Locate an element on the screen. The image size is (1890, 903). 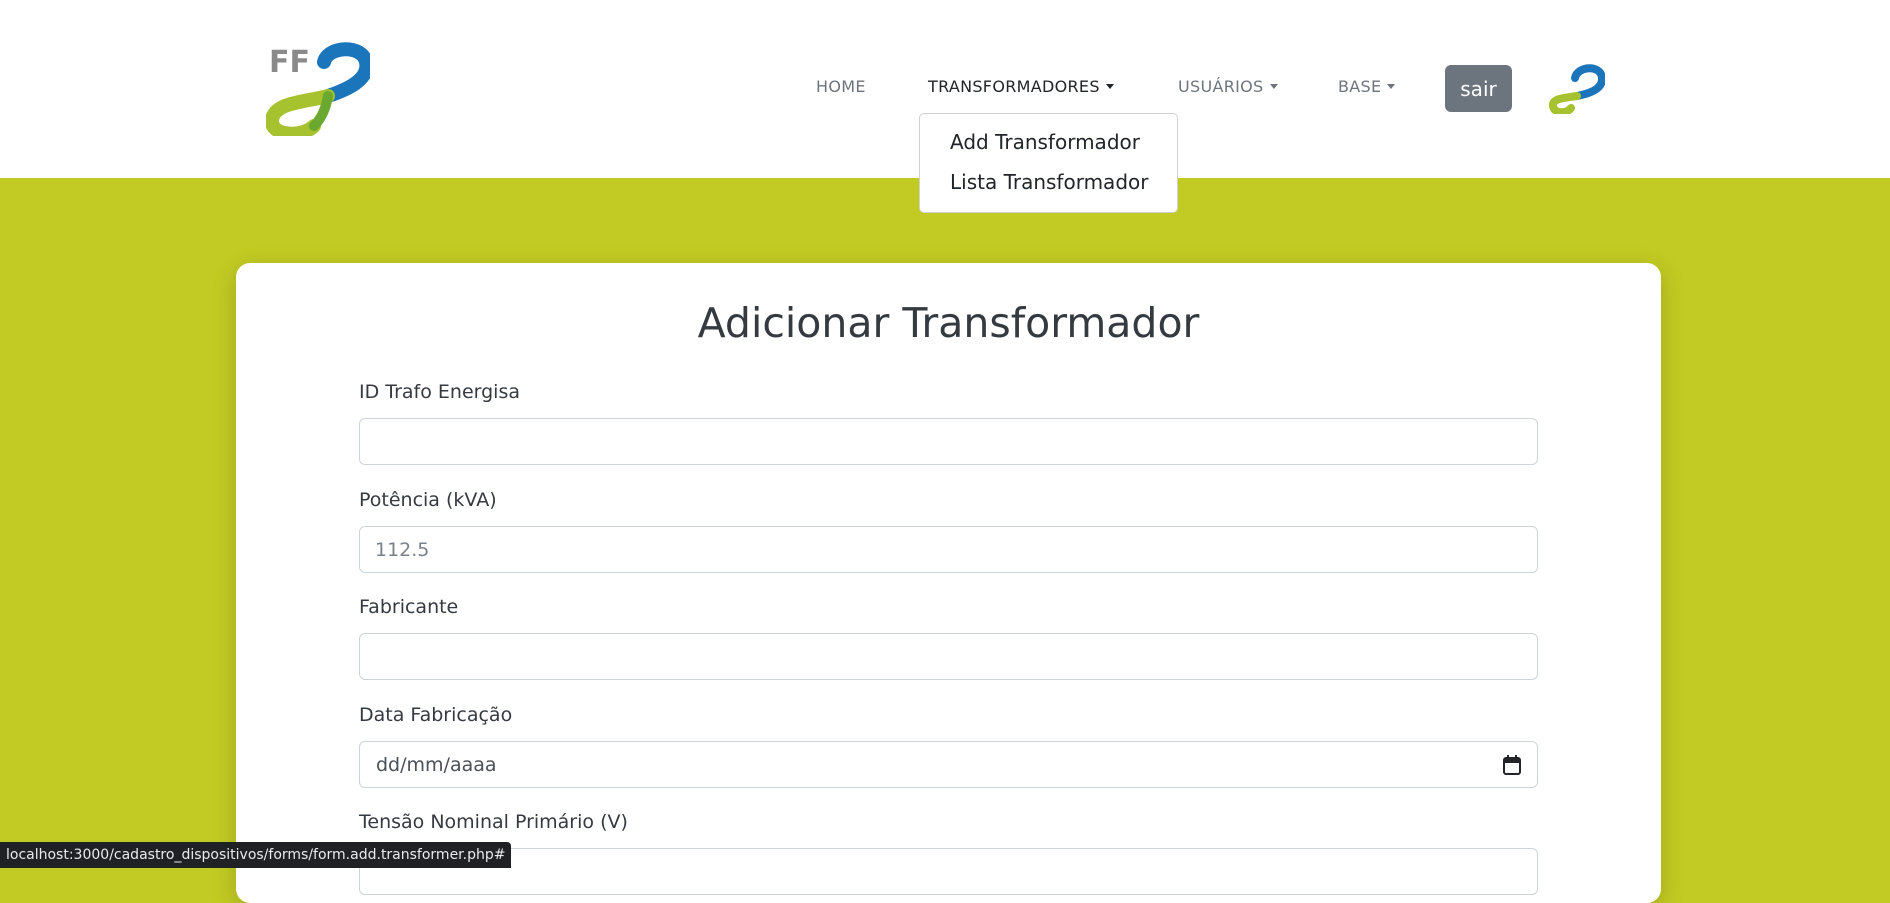
logout-button: sair is located at coordinates (1478, 88).